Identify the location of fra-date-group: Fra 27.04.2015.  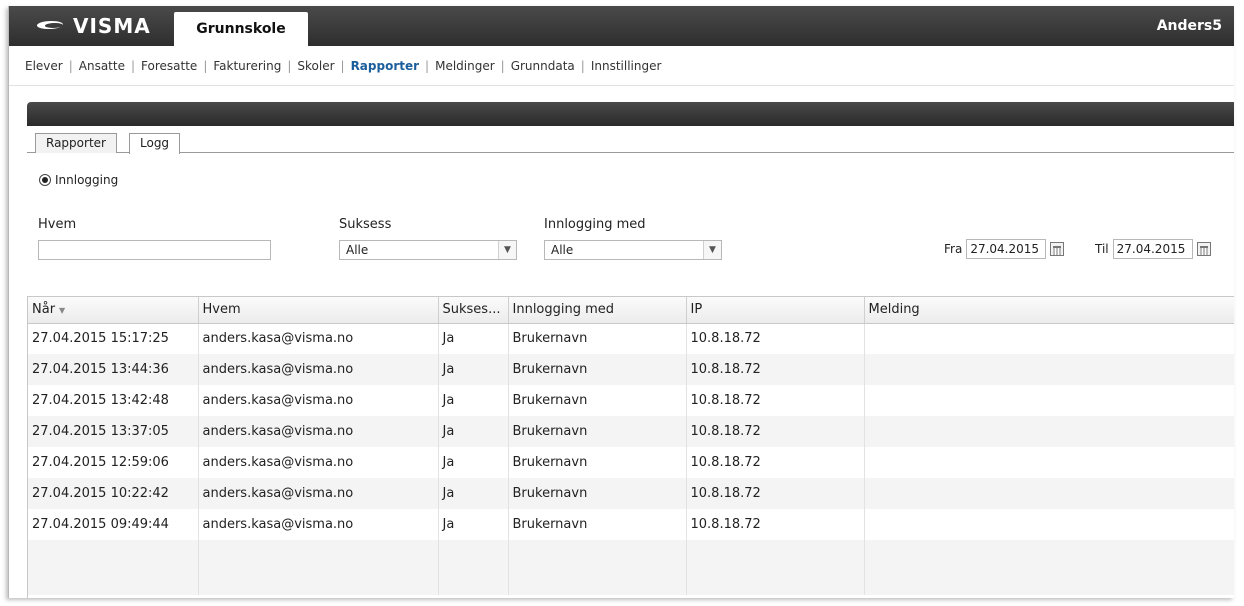
(1004, 249).